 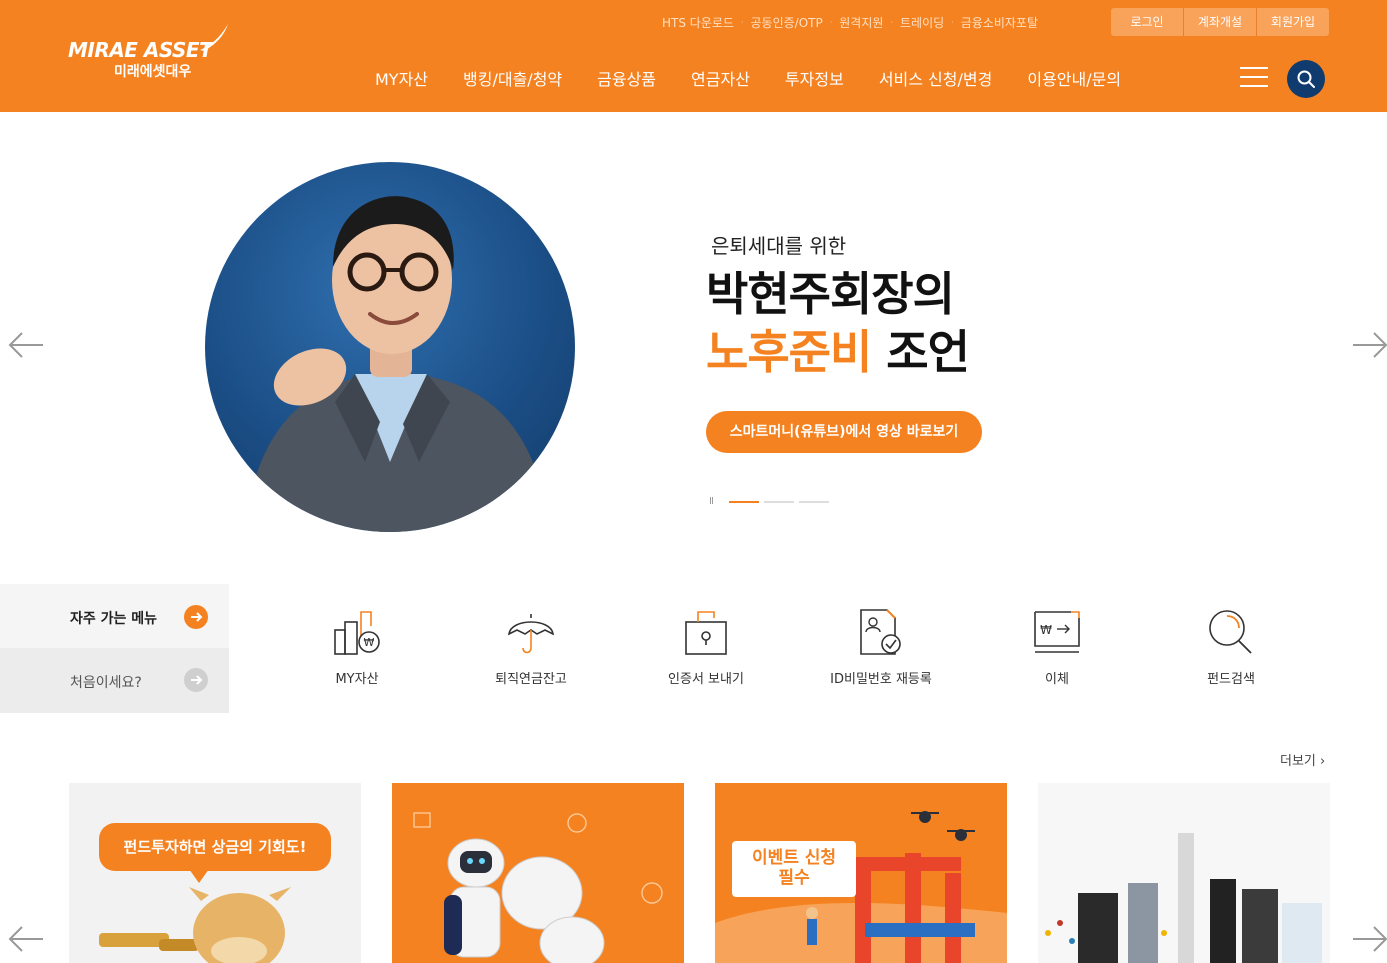 I want to click on card3-event-box: 이벤트 신청 필수, so click(x=794, y=869).